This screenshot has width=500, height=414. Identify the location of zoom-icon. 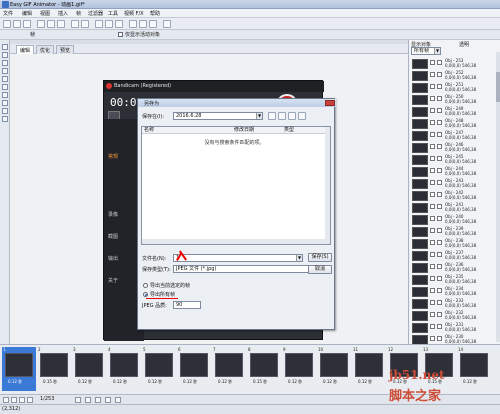
(108, 400).